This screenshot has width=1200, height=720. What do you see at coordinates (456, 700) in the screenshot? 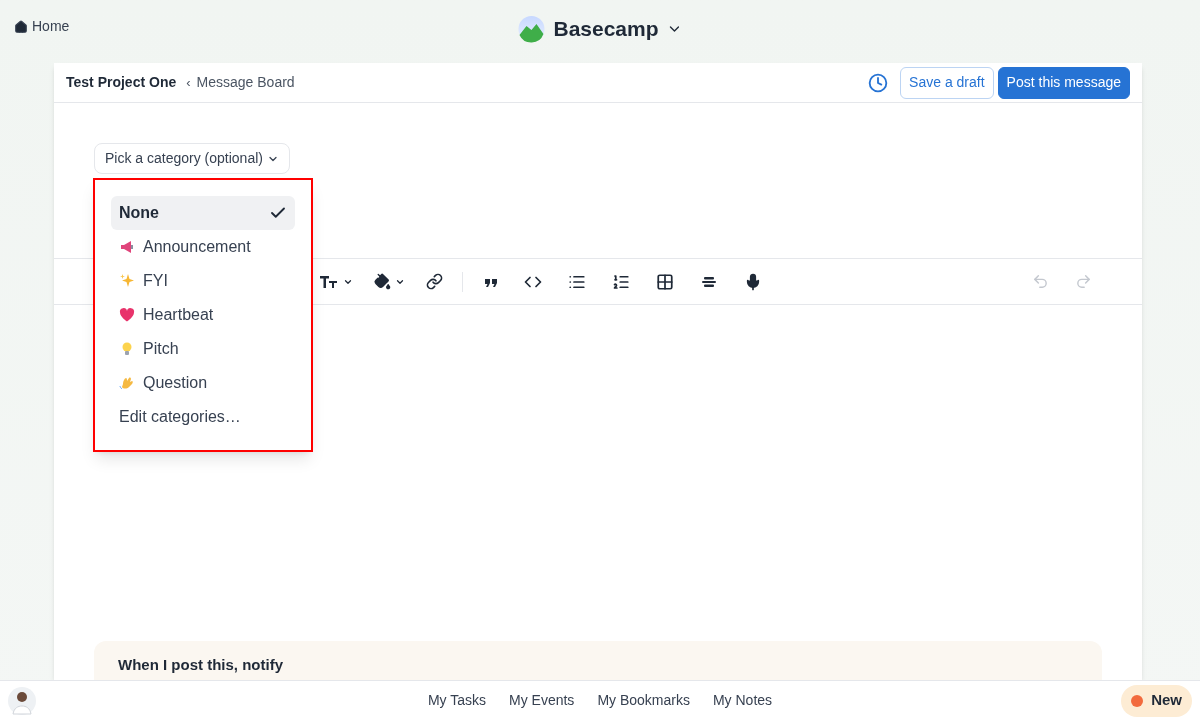
I see `footer-link: My Tasks` at bounding box center [456, 700].